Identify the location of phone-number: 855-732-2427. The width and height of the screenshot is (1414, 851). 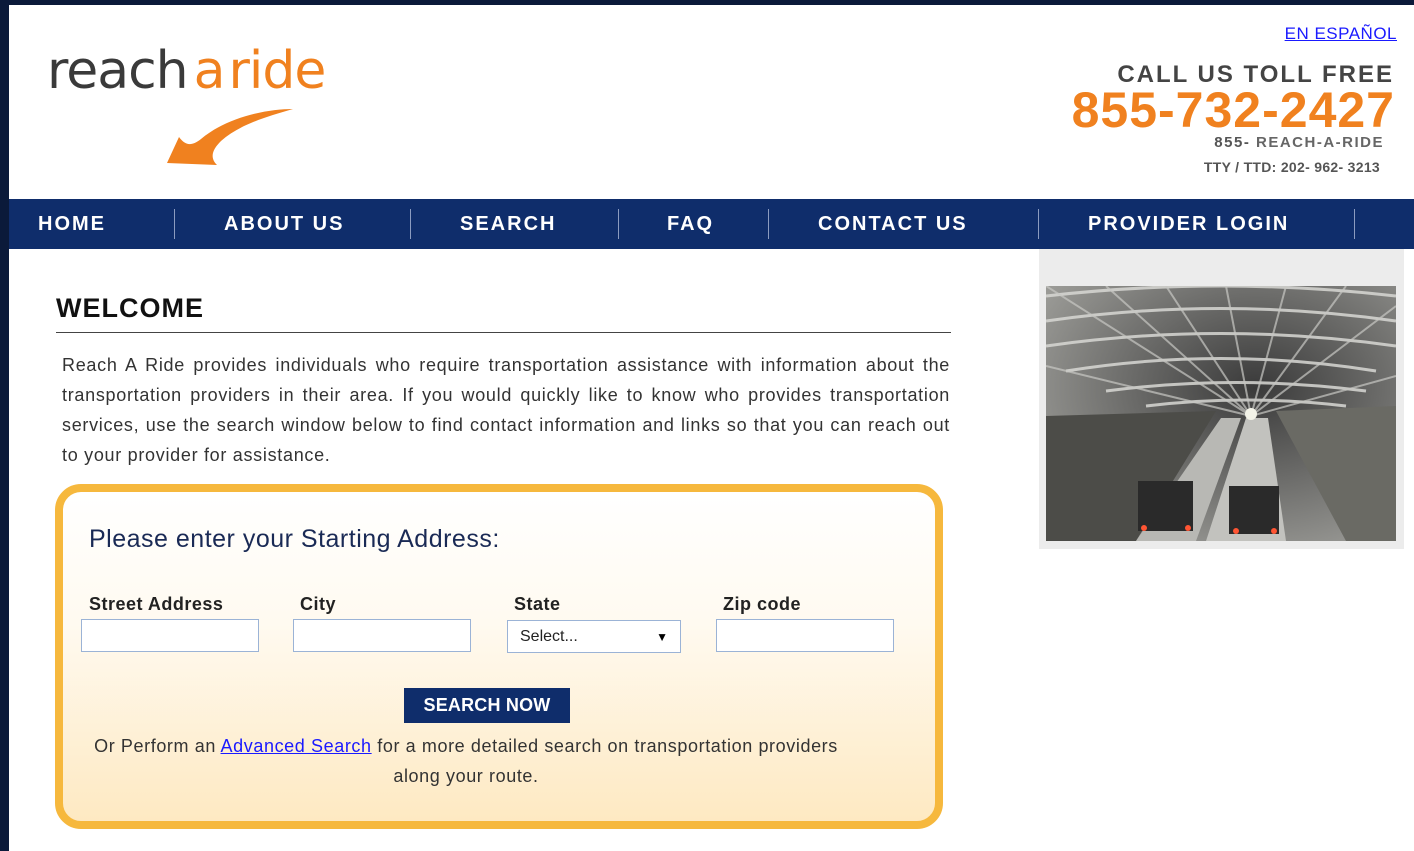
(1233, 110).